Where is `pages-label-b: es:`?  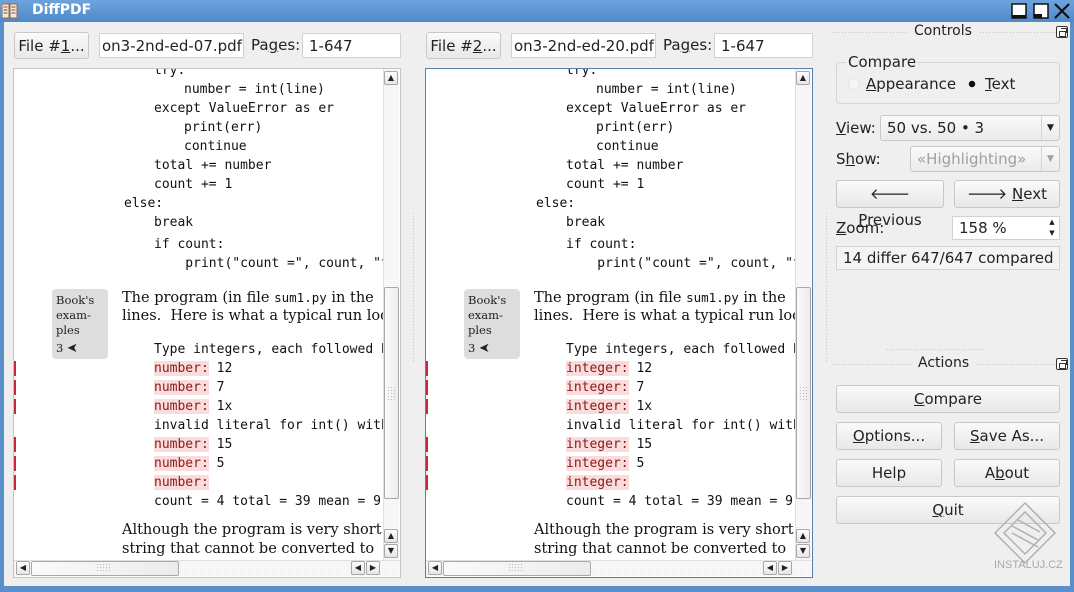
pages-label-b: es: is located at coordinates (701, 45).